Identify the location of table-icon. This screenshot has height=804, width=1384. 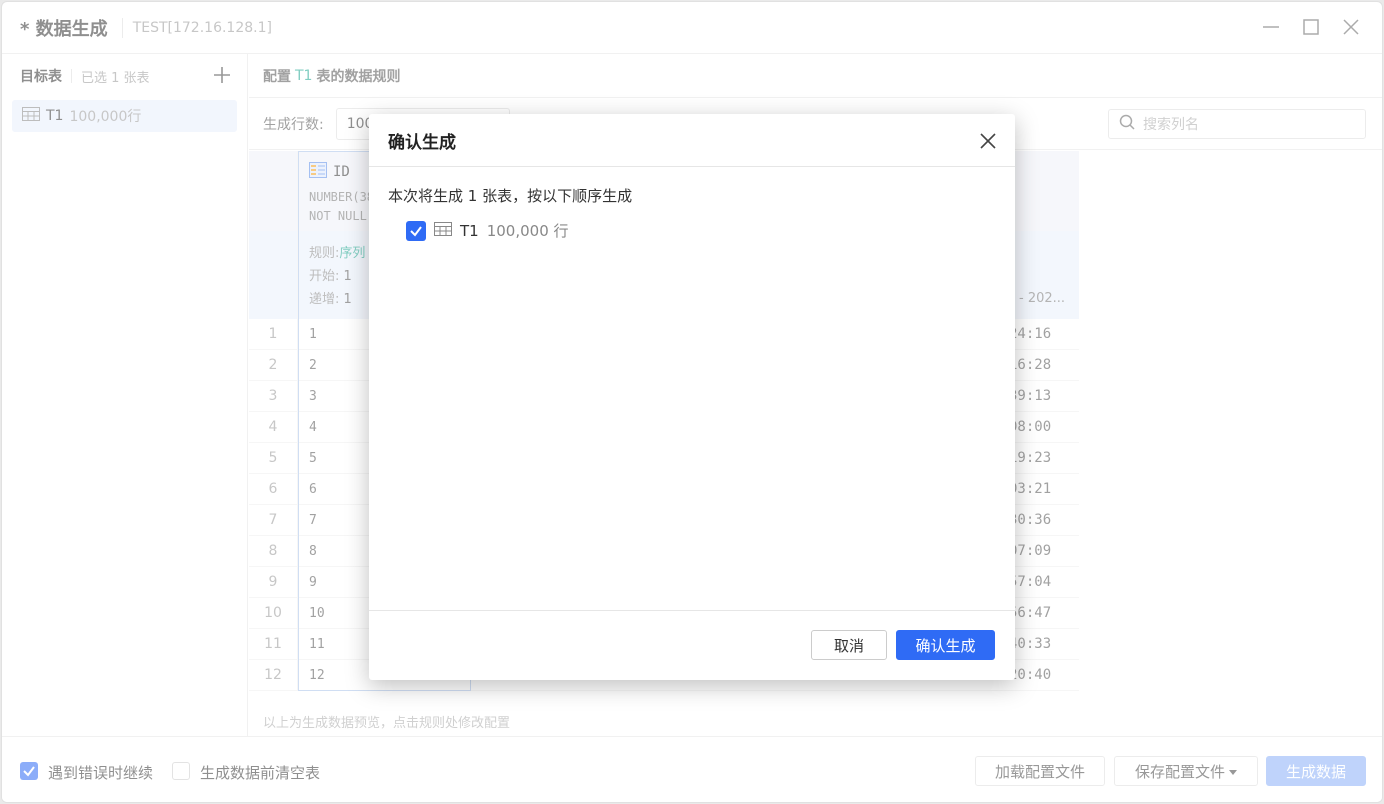
(443, 230).